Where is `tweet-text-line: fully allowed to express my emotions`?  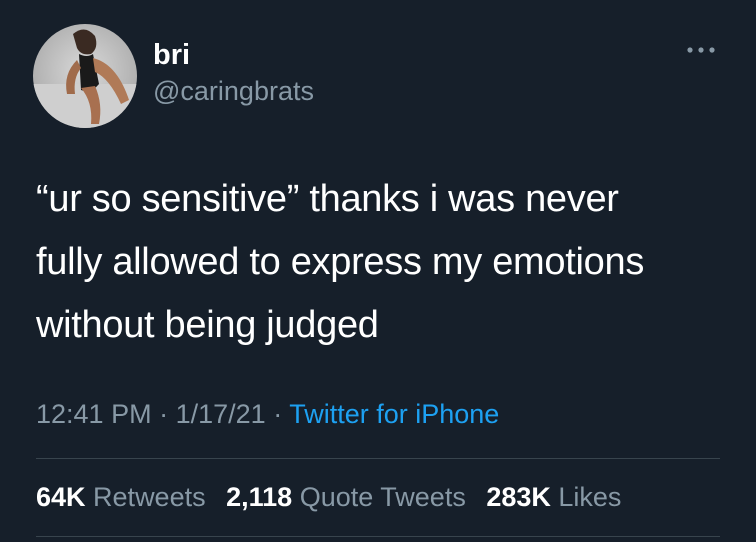 tweet-text-line: fully allowed to express my emotions is located at coordinates (340, 262).